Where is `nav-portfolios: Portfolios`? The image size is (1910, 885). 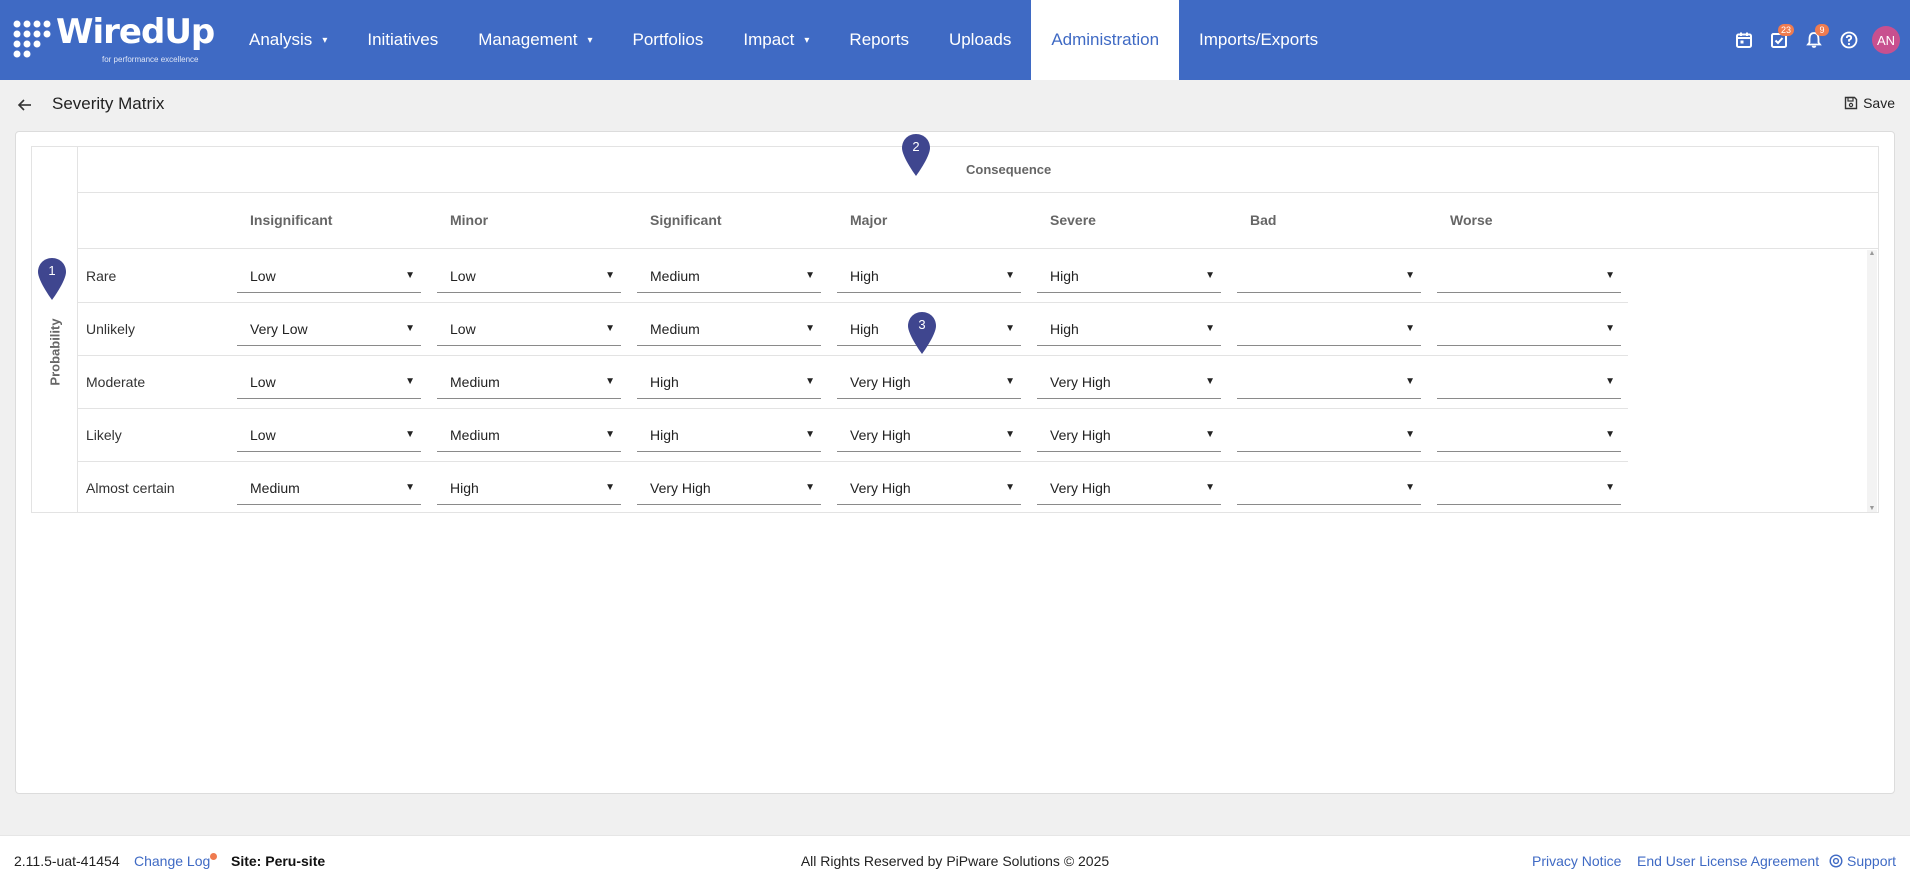
nav-portfolios: Portfolios is located at coordinates (667, 40).